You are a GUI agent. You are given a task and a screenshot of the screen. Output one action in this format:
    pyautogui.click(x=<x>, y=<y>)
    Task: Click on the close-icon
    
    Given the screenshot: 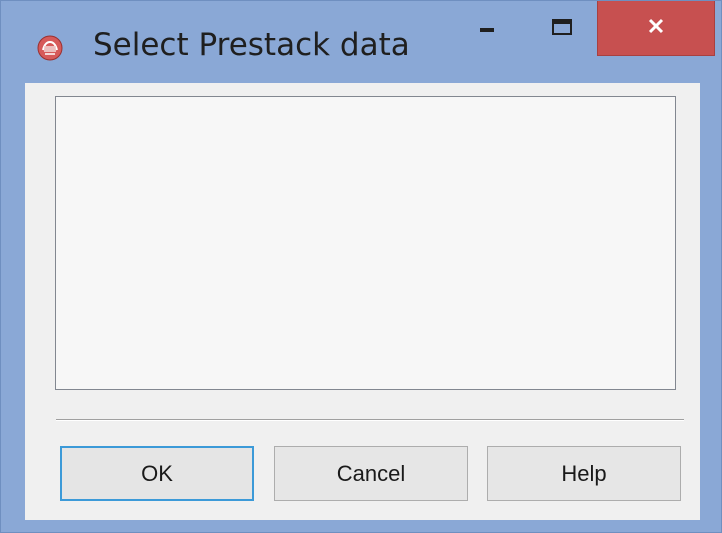 What is the action you would take?
    pyautogui.click(x=656, y=28)
    